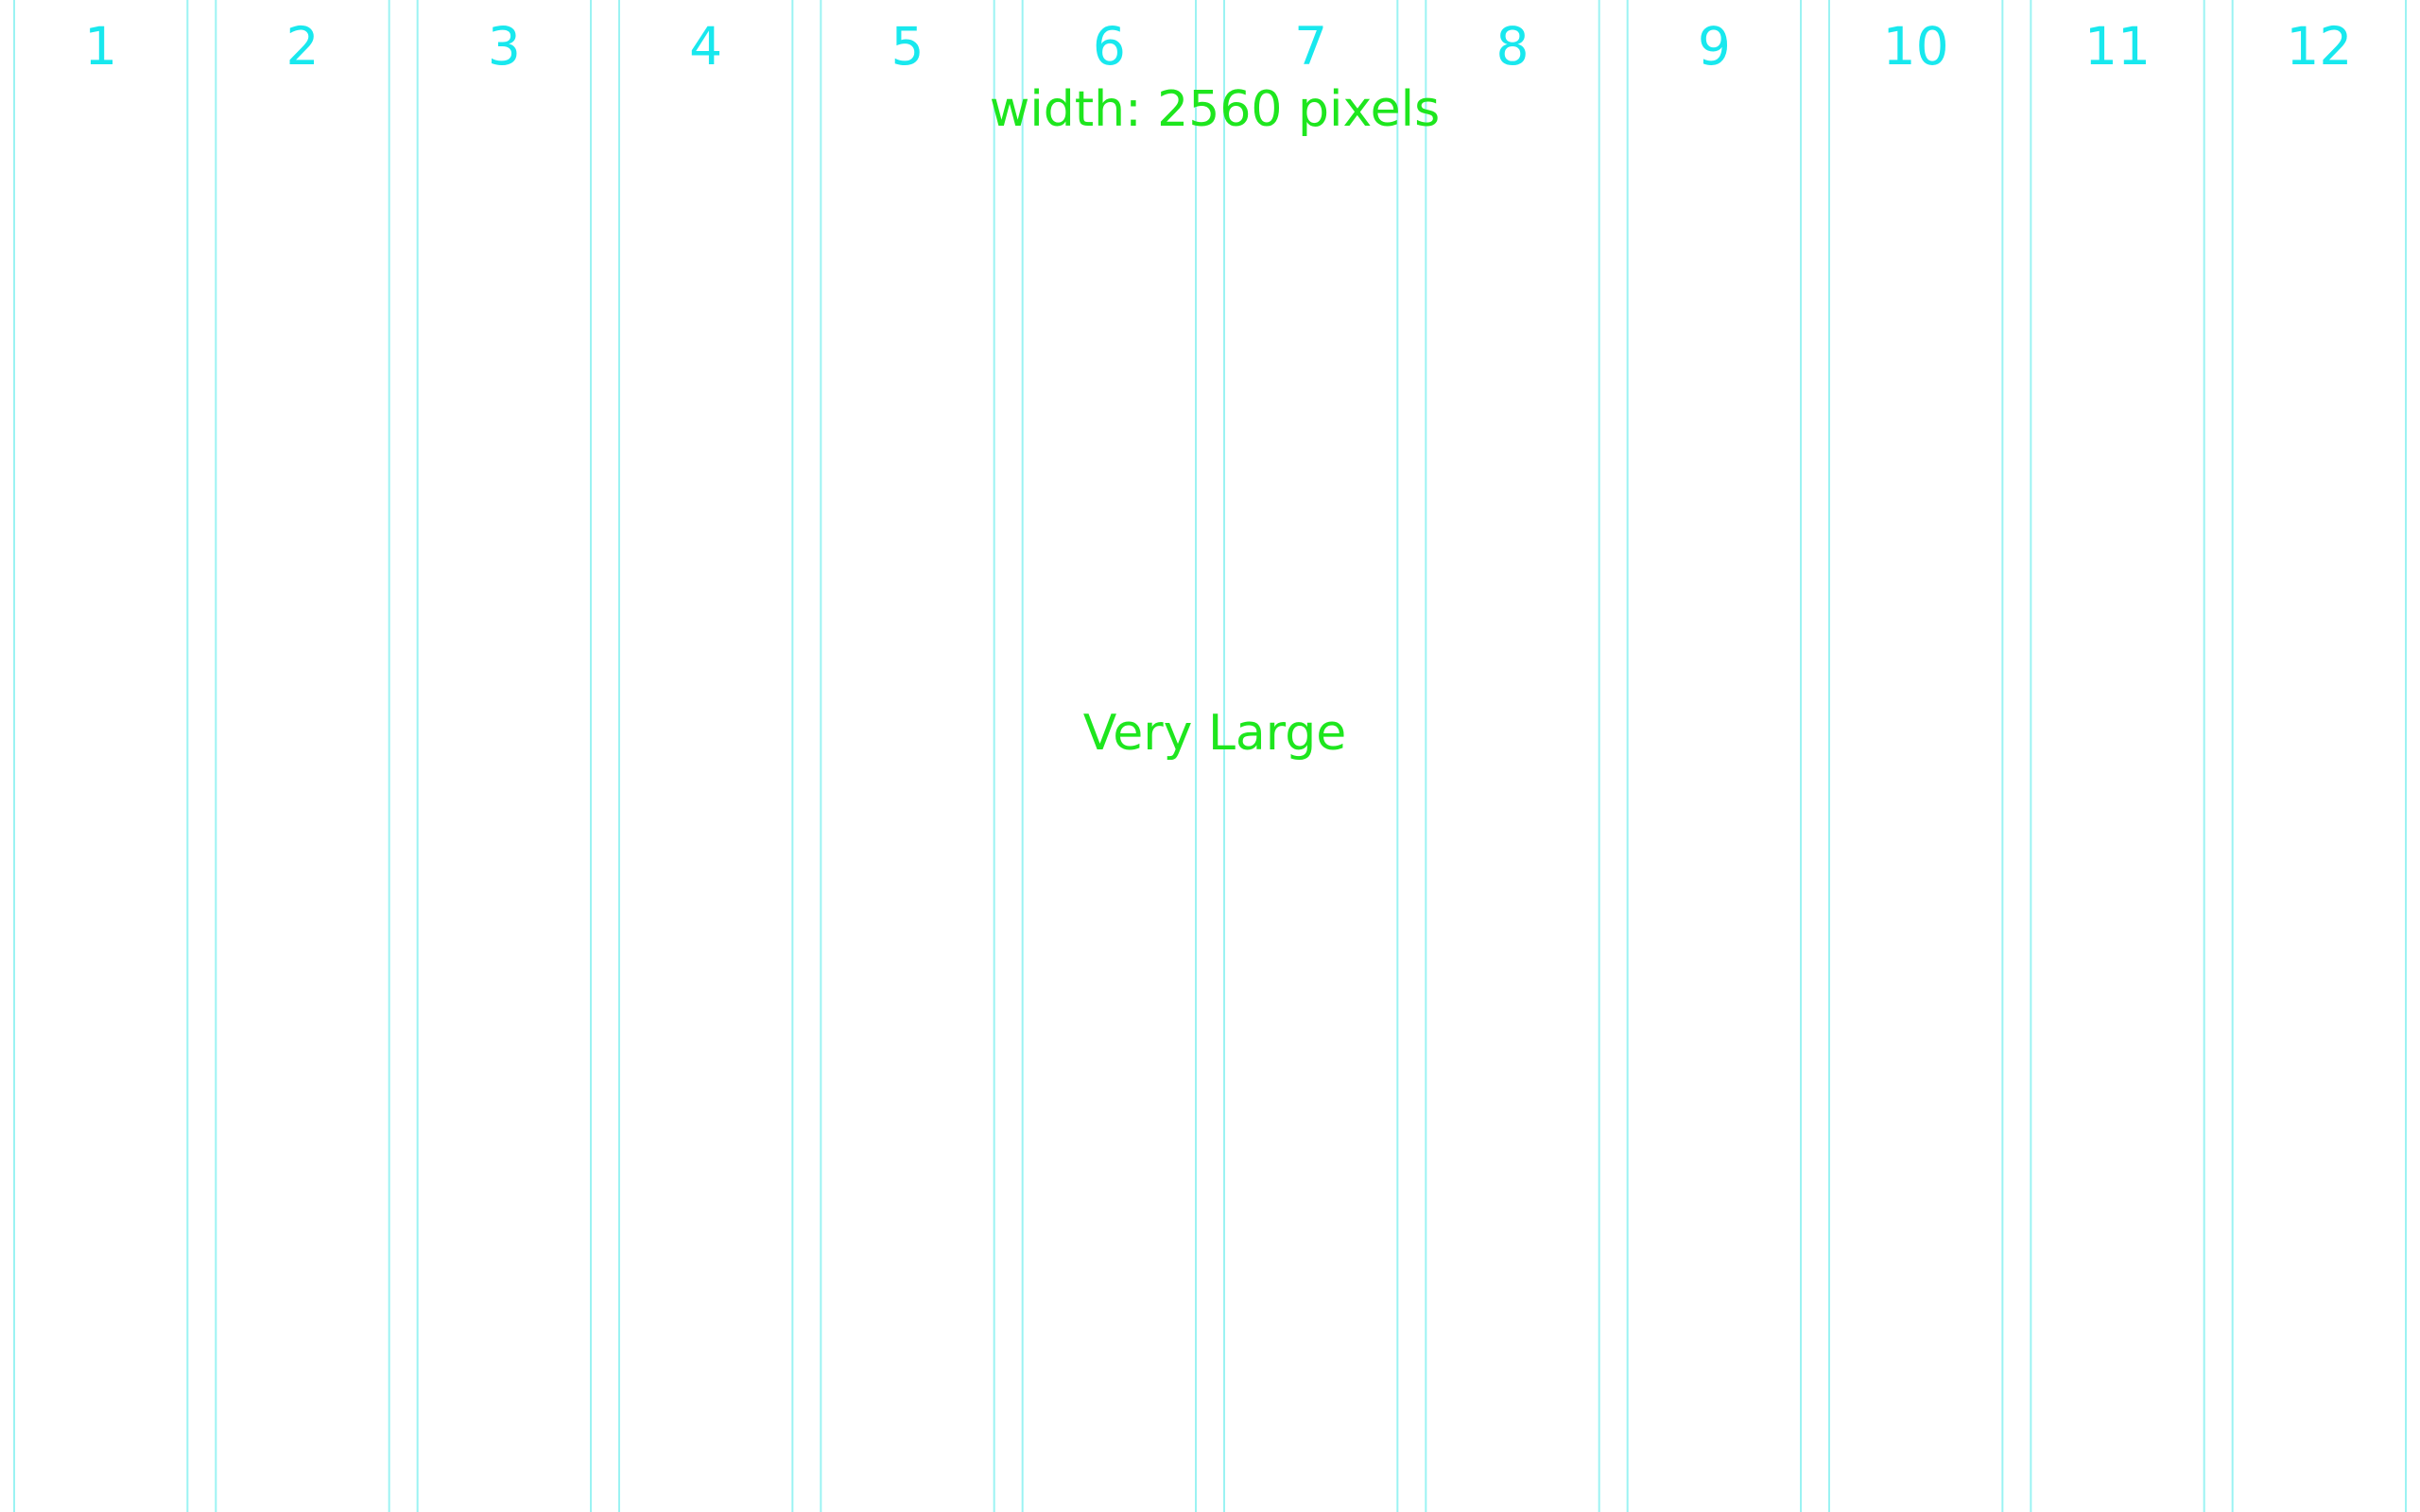 This screenshot has height=1512, width=2420. Describe the element at coordinates (1916, 46) in the screenshot. I see `column-number-10: 10` at that location.